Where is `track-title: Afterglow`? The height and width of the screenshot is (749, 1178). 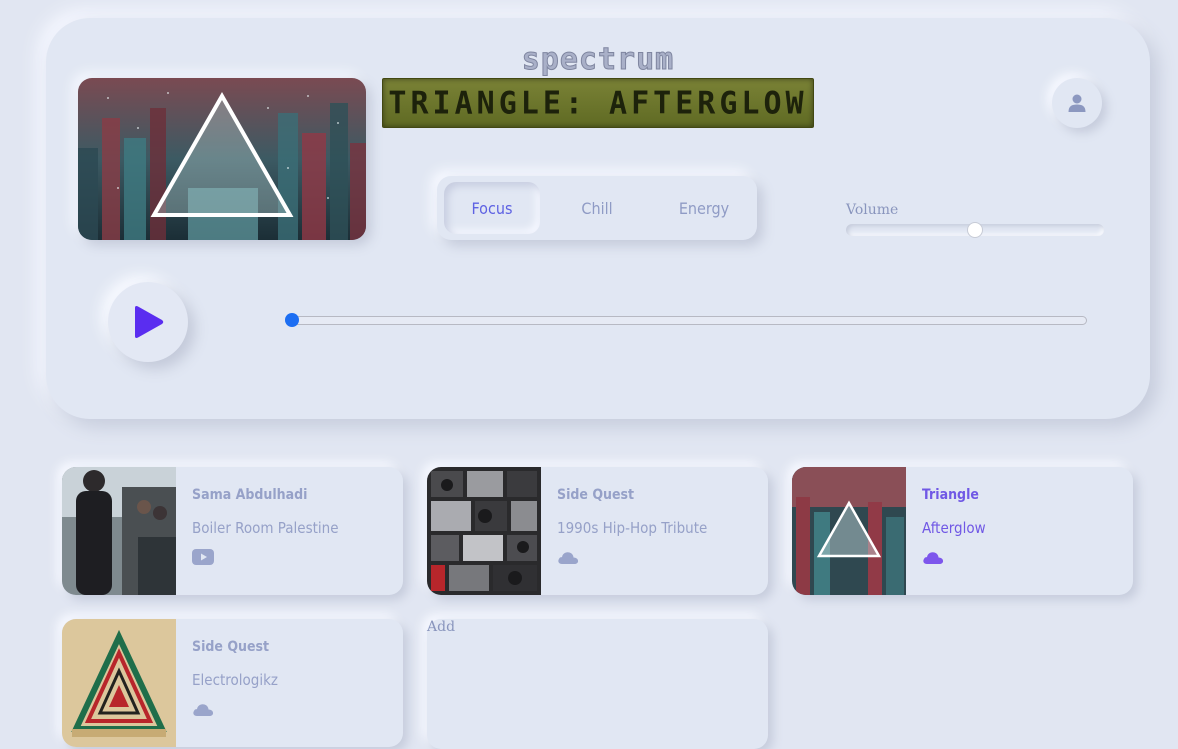
track-title: Afterglow is located at coordinates (954, 528).